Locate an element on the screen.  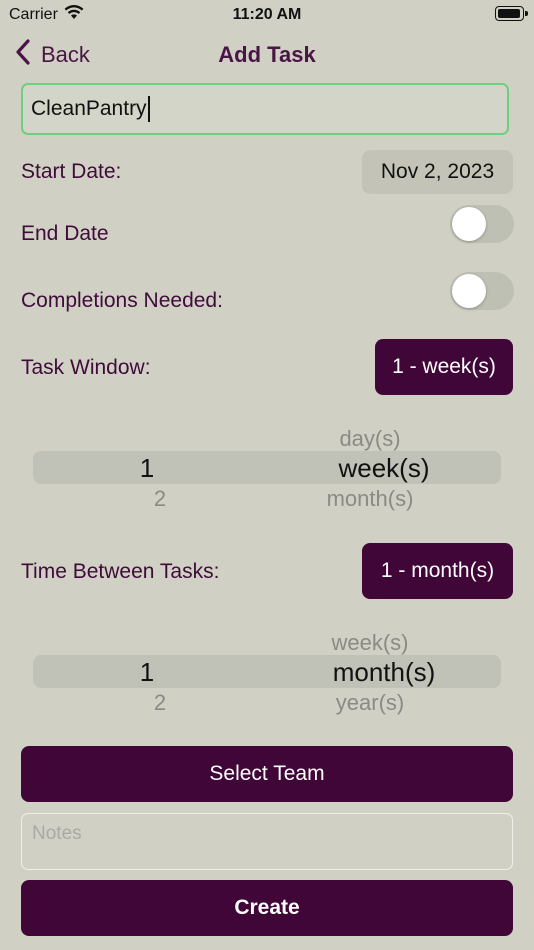
start-date-picker: Nov 2, 2023 is located at coordinates (437, 172).